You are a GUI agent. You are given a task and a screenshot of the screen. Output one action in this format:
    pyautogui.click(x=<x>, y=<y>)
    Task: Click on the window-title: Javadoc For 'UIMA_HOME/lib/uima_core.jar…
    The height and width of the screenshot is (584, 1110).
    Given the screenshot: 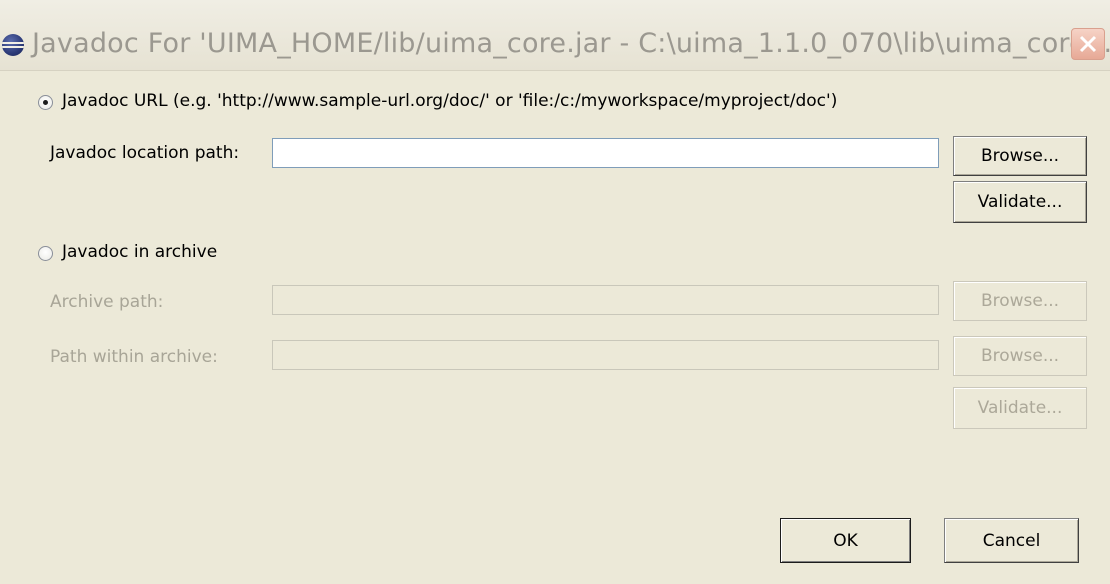 What is the action you would take?
    pyautogui.click(x=571, y=43)
    